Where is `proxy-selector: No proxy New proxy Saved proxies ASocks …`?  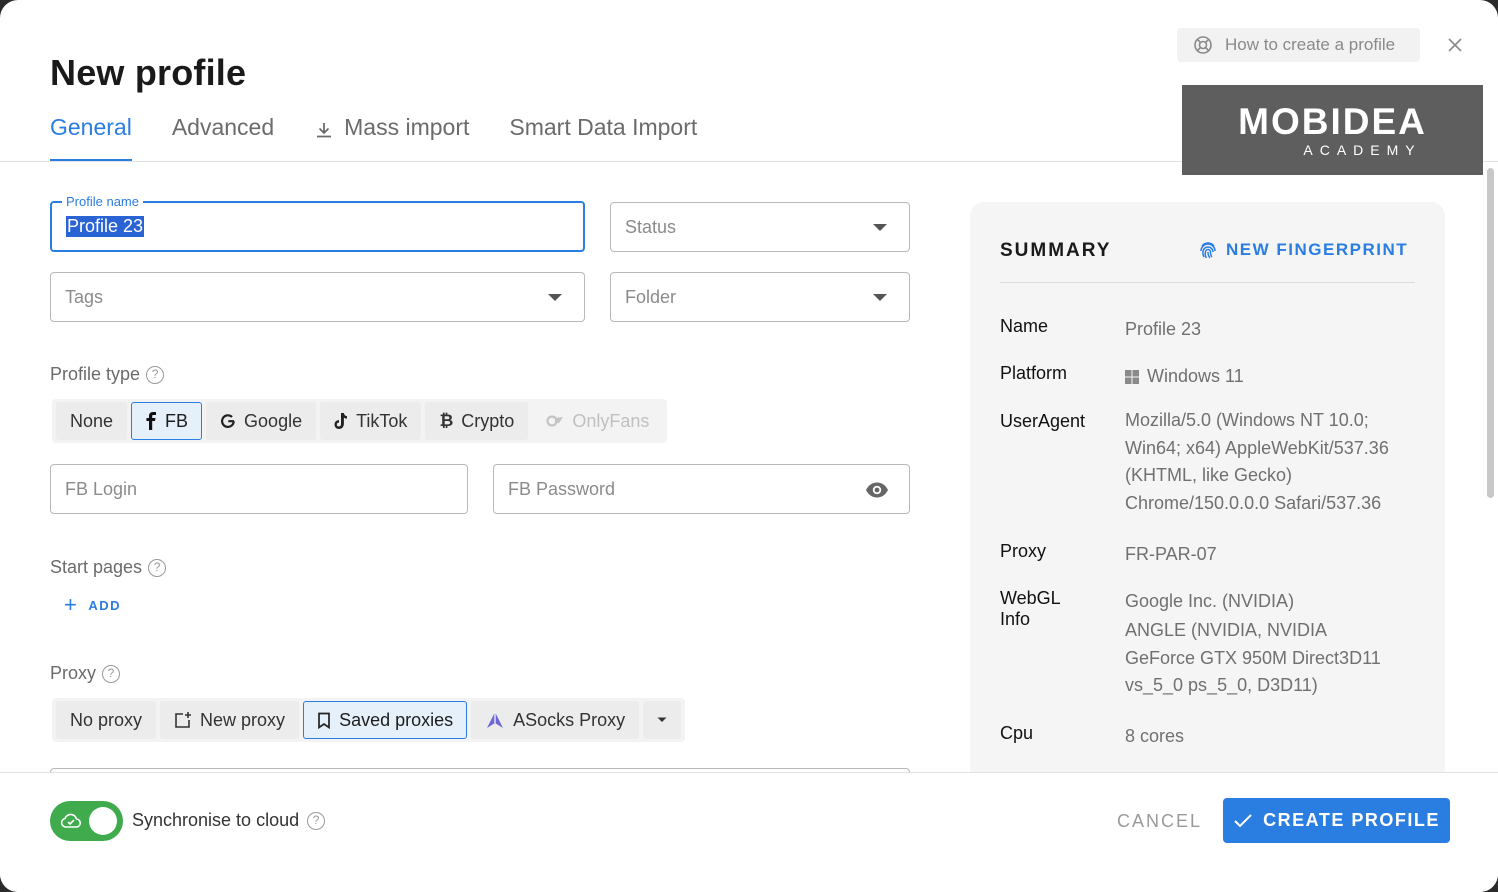 proxy-selector: No proxy New proxy Saved proxies ASocks … is located at coordinates (369, 720).